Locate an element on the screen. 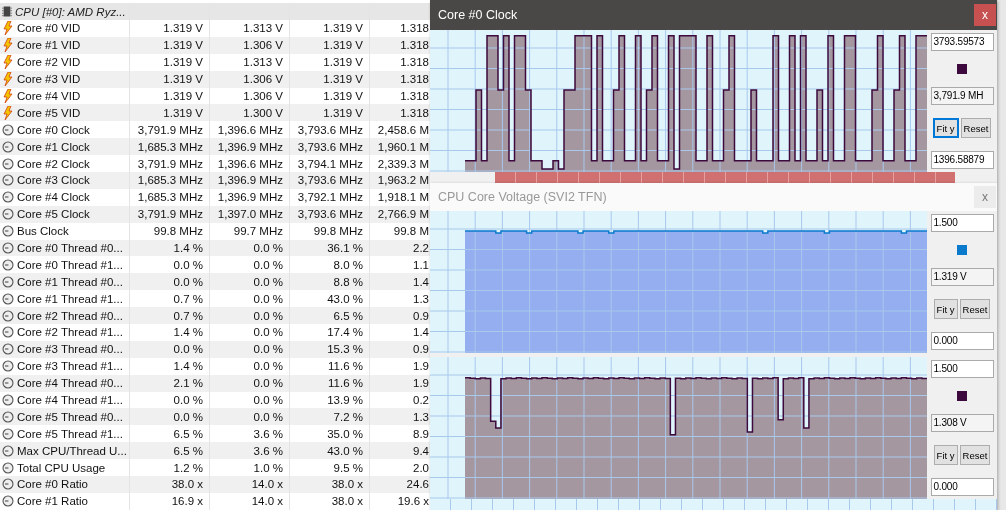 The width and height of the screenshot is (1006, 510). window-title: CPU Core Voltage (SVI2 TFN) is located at coordinates (522, 197).